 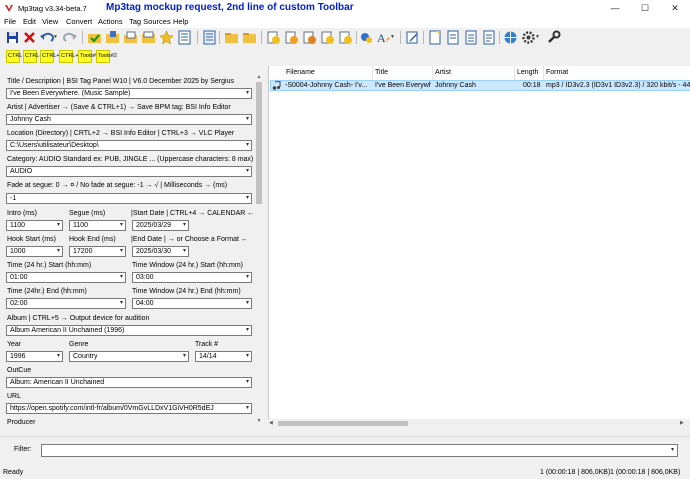 I want to click on genre-field: Country ▾, so click(x=129, y=356).